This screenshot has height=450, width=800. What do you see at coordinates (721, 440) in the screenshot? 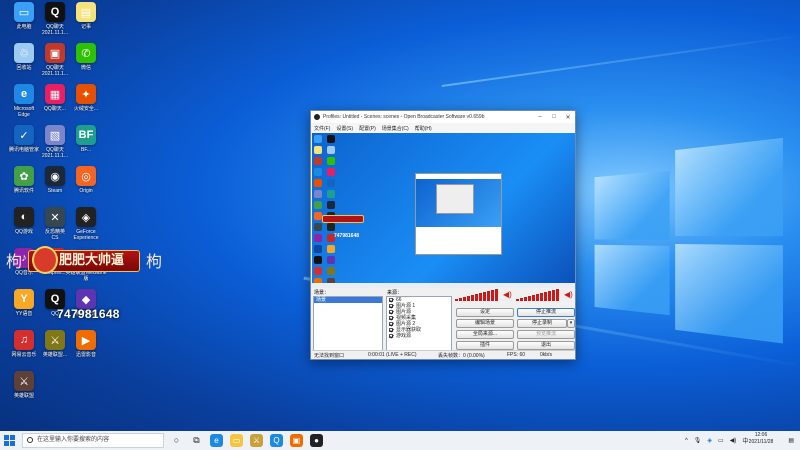
I see `network-icon: ▭` at bounding box center [721, 440].